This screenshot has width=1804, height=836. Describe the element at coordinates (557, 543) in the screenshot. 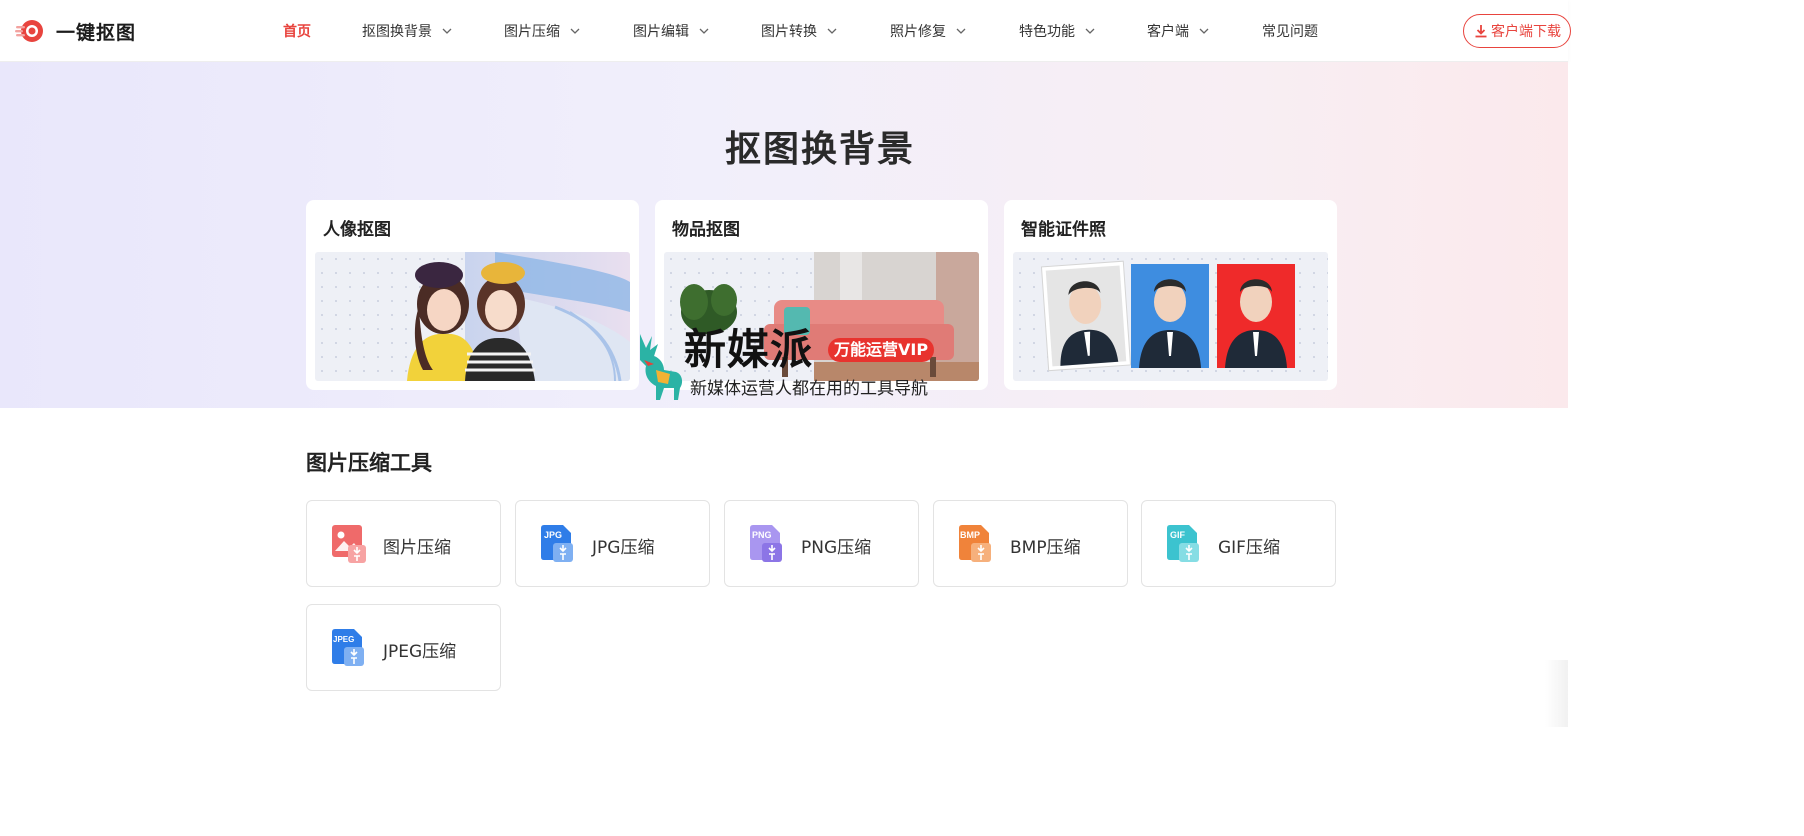

I see `jpg-compress-icon: JPG` at that location.